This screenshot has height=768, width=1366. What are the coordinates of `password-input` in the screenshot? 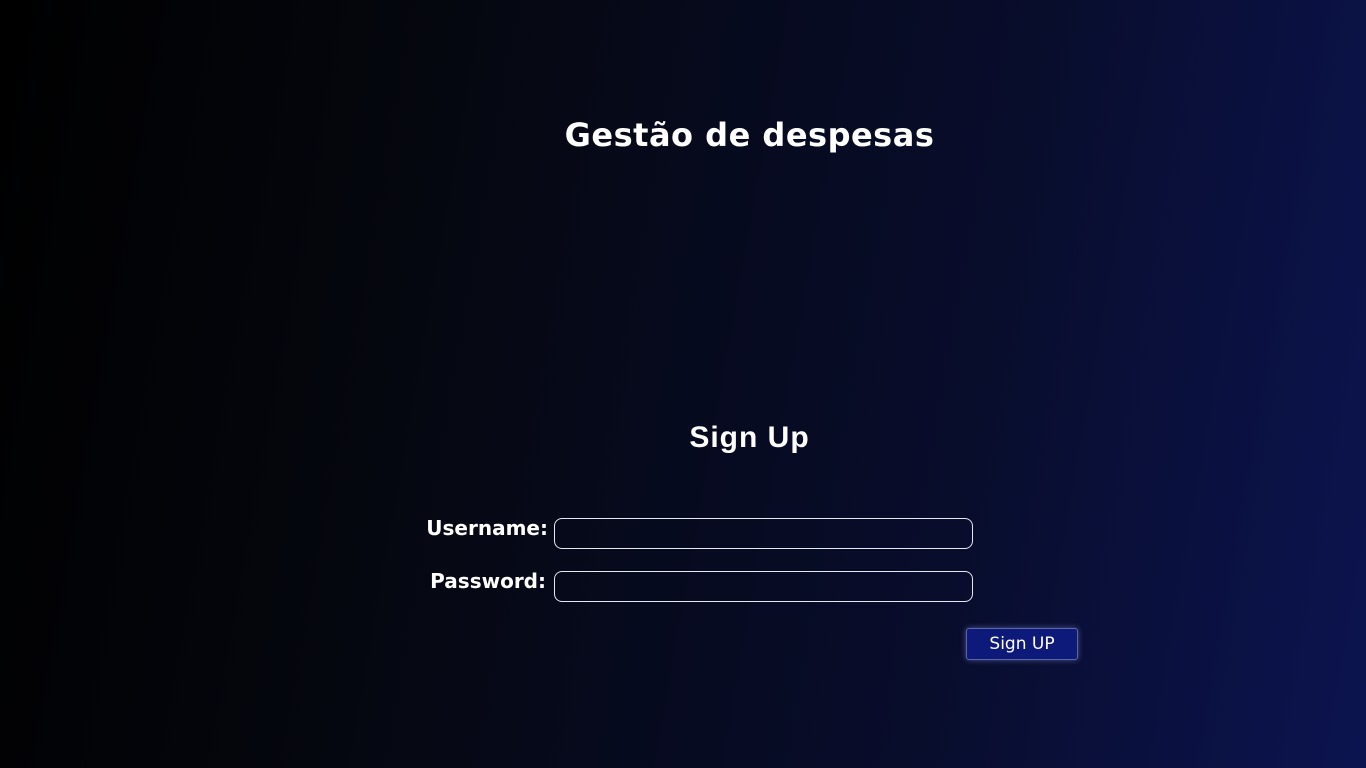 It's located at (763, 586).